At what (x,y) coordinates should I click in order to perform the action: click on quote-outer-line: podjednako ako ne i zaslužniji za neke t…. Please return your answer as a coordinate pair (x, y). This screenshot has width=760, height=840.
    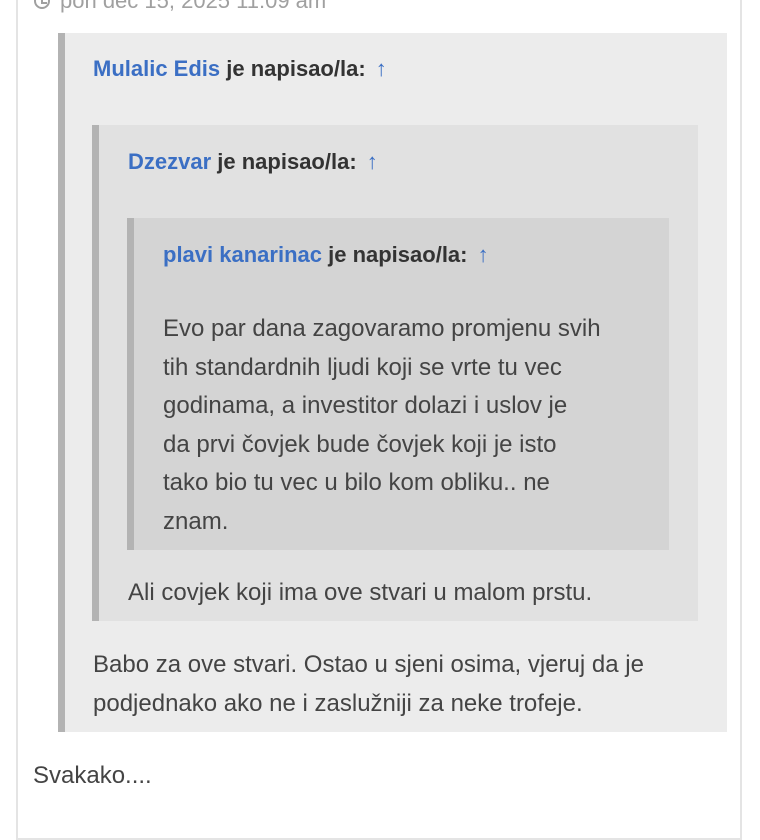
    Looking at the image, I should click on (338, 703).